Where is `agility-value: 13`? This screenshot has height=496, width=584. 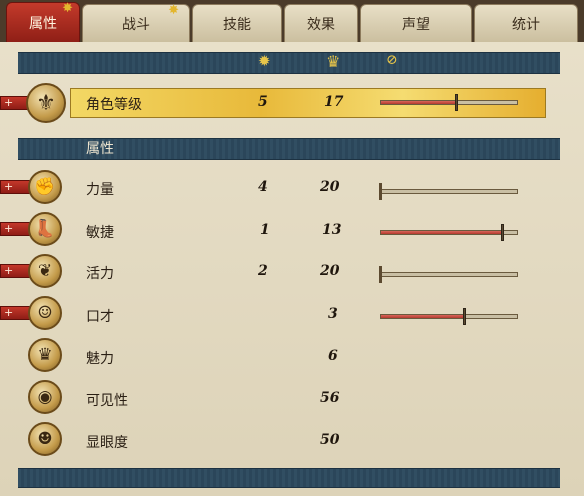 agility-value: 13 is located at coordinates (332, 230).